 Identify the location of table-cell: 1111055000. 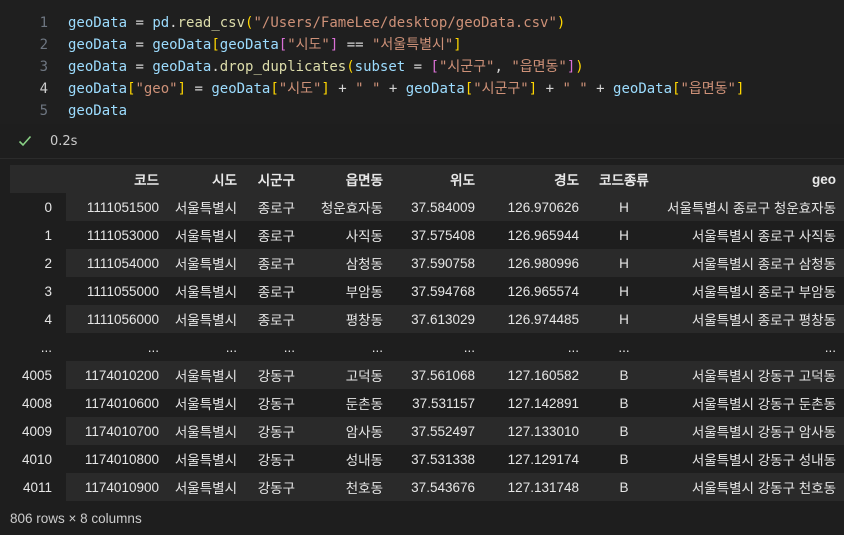
(116, 291).